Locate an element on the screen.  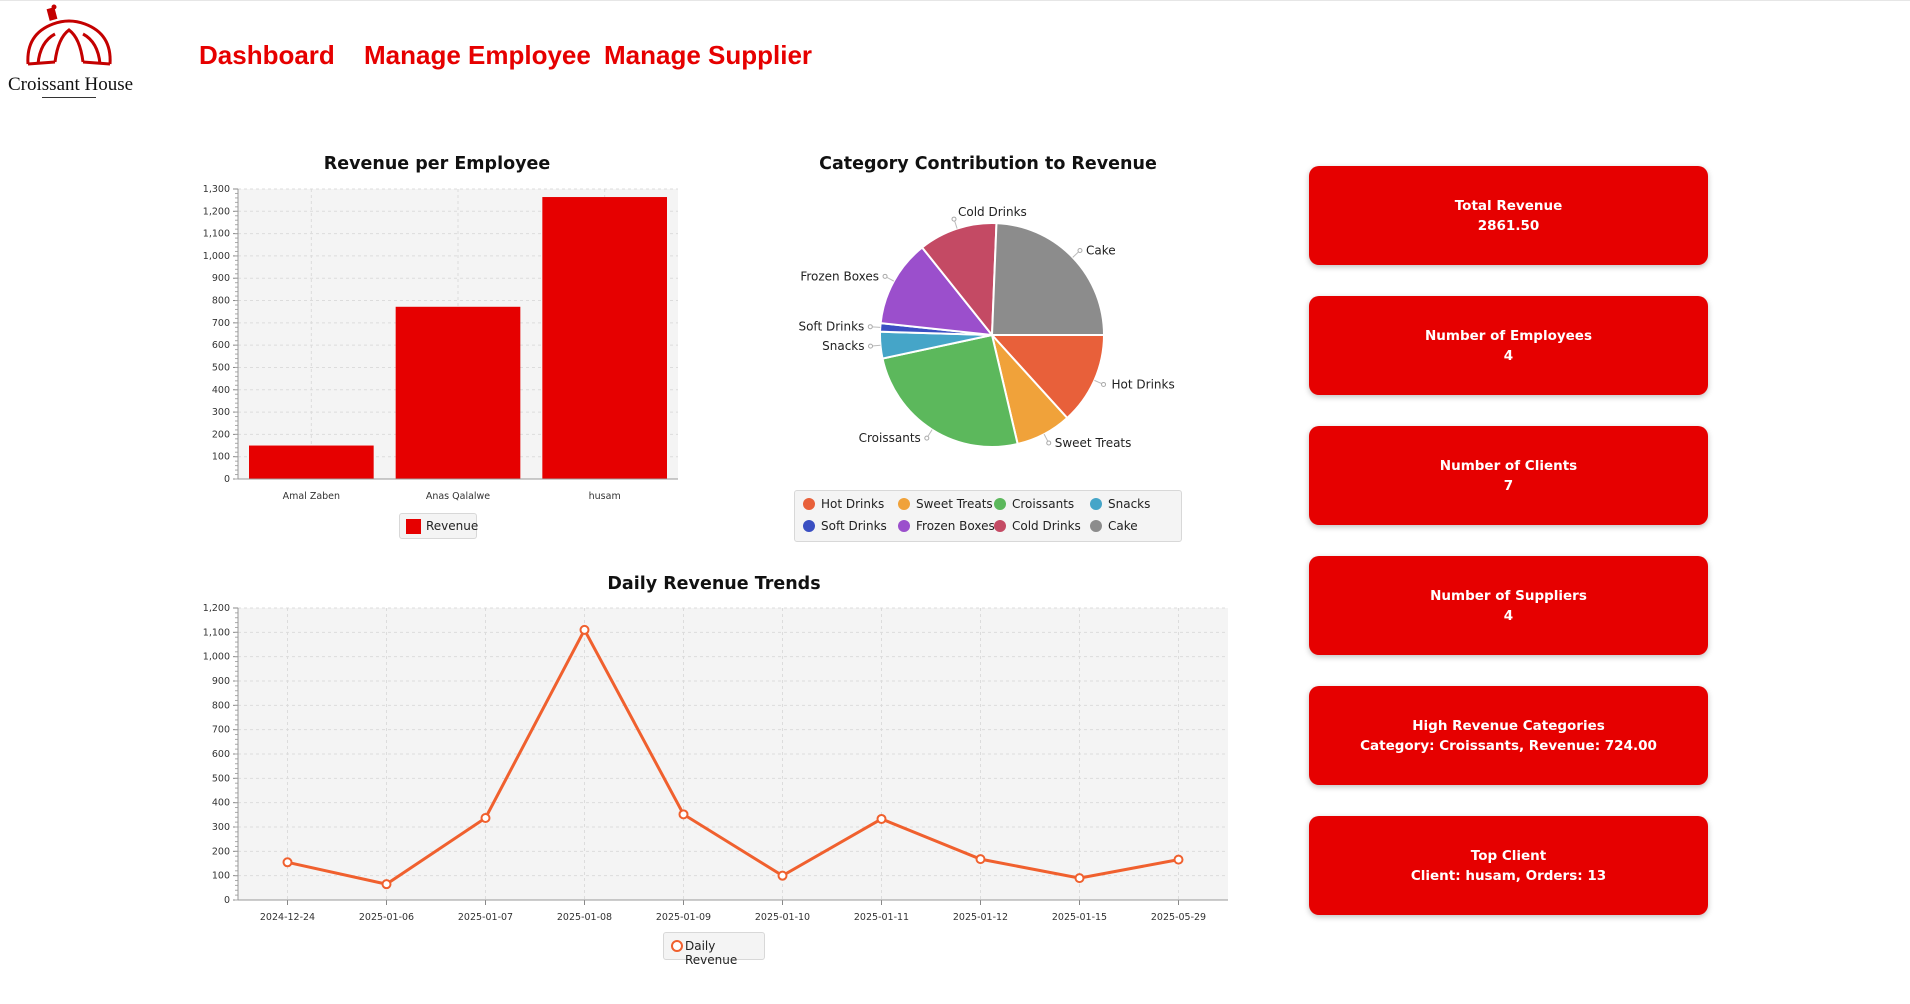
legend-item-sweet-treats: Sweet Treats is located at coordinates (945, 504).